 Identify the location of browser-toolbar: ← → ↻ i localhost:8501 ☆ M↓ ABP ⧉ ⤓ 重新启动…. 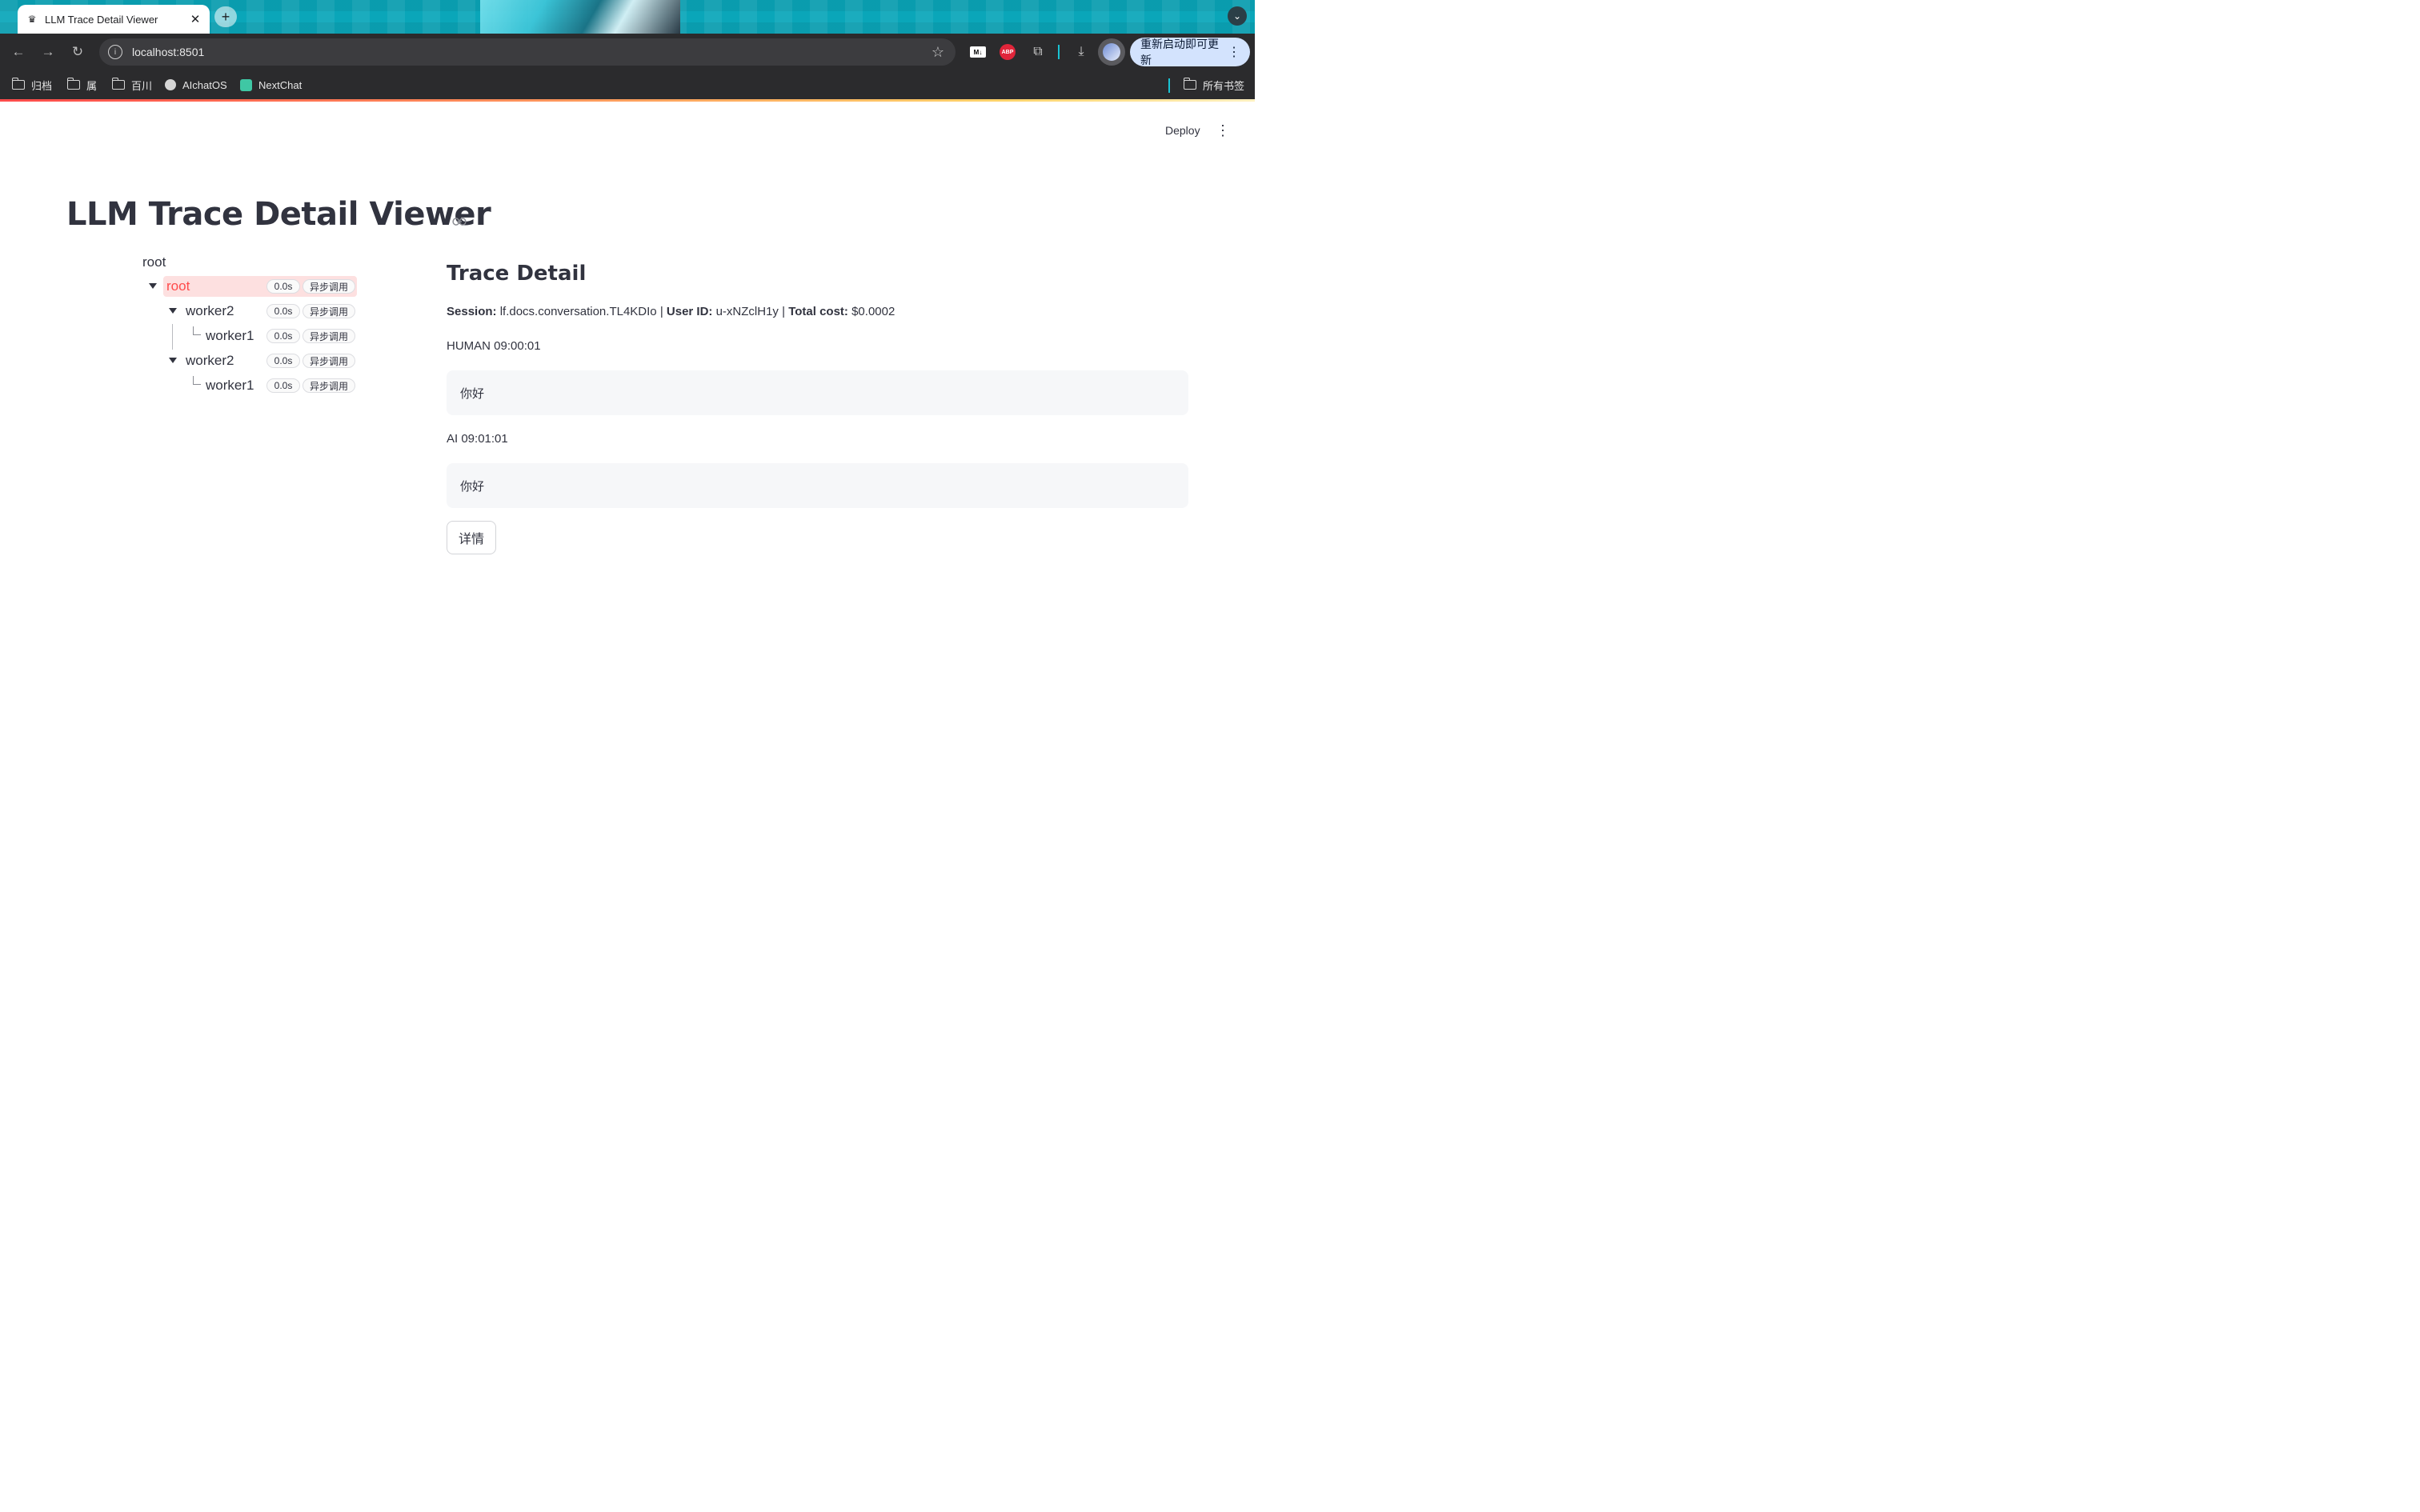
(627, 52).